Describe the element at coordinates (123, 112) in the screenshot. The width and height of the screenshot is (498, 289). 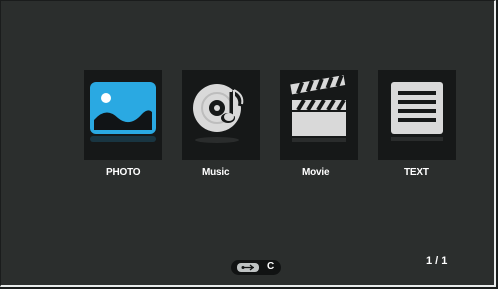
I see `photo-icon` at that location.